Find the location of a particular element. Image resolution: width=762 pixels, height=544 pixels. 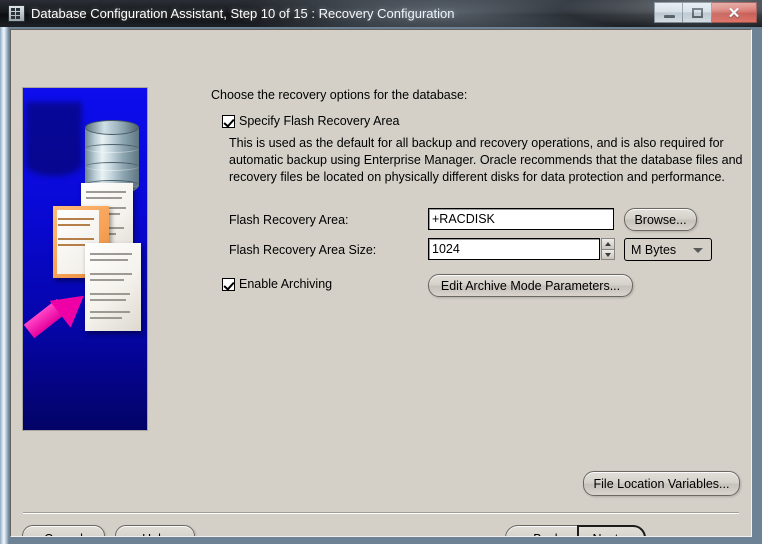

enable-archiving-label: Enable Archiving is located at coordinates (286, 284).